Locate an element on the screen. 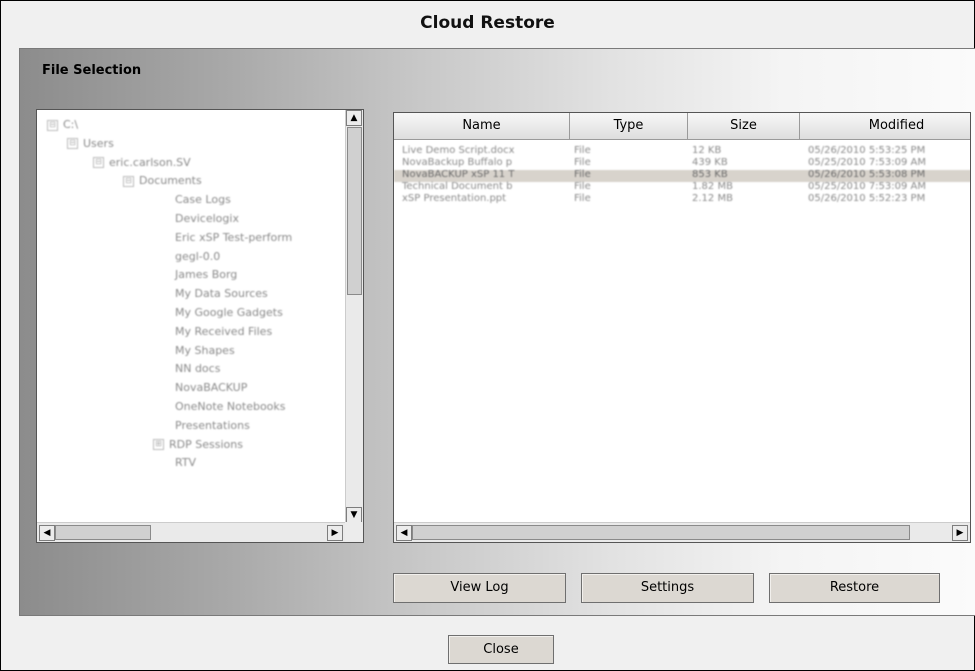 The width and height of the screenshot is (975, 671). tree-item-label: My Data Sources is located at coordinates (221, 294).